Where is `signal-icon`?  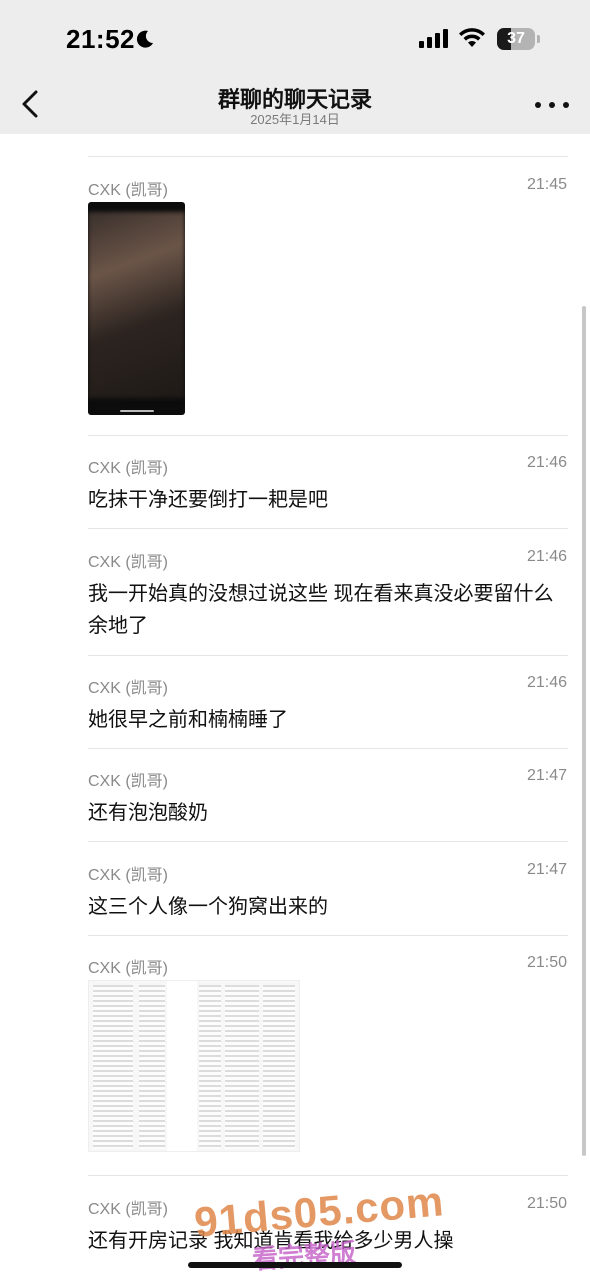
signal-icon is located at coordinates (433, 38).